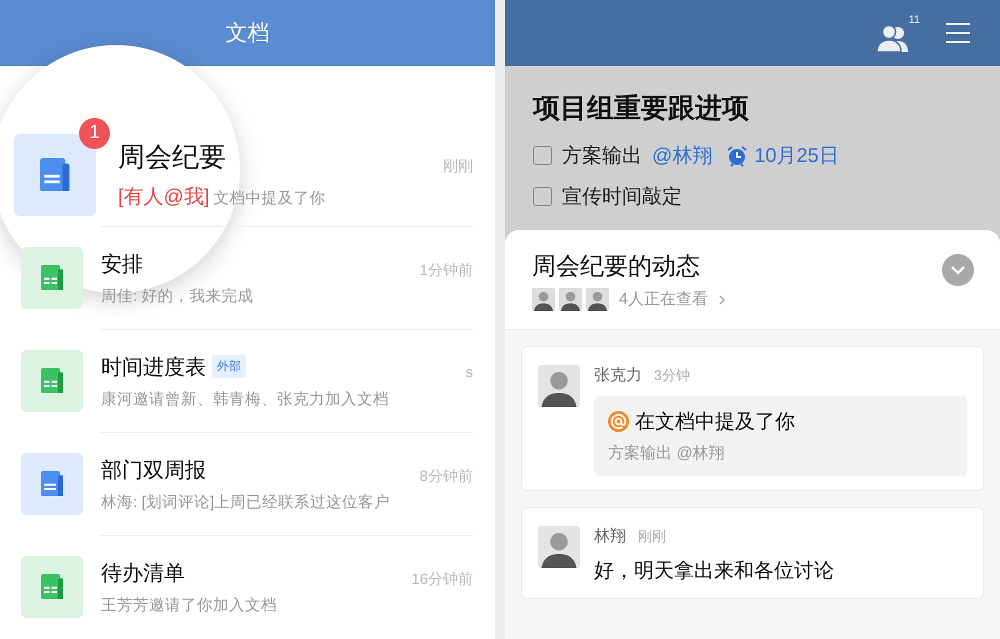 Image resolution: width=1000 pixels, height=639 pixels. Describe the element at coordinates (247, 483) in the screenshot. I see `document-row: 部门双周报 林海: [划词评论]上周已经联系过这位客户 8分钟前` at that location.